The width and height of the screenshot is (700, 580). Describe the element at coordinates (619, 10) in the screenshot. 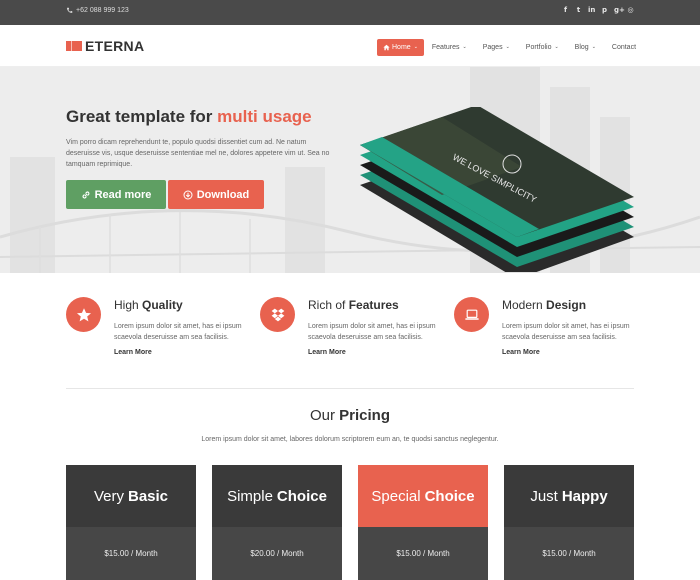

I see `google-plus-icon: g+` at that location.